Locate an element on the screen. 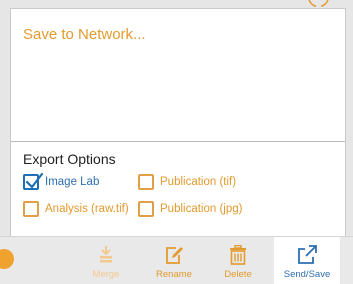  rename-label: Rename is located at coordinates (174, 274).